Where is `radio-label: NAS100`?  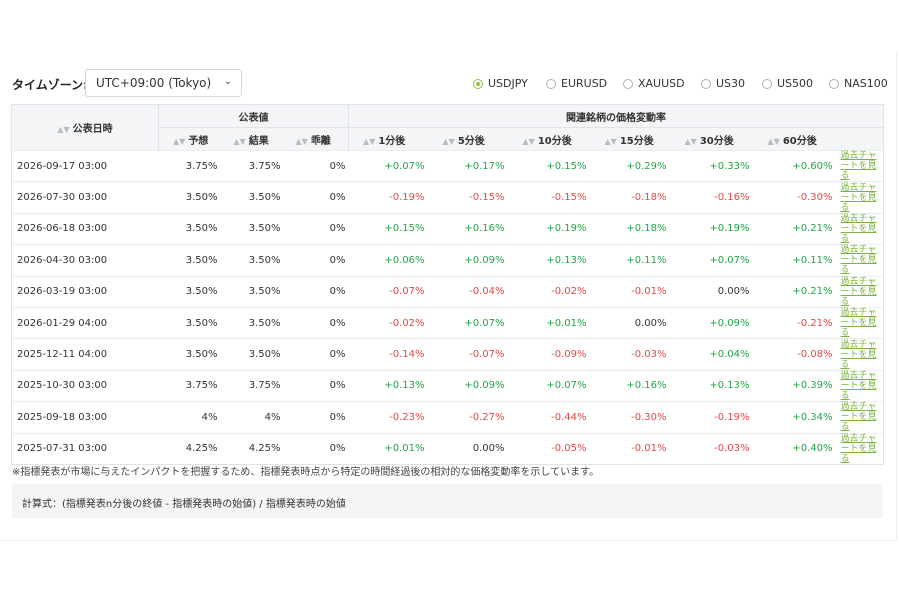 radio-label: NAS100 is located at coordinates (866, 83).